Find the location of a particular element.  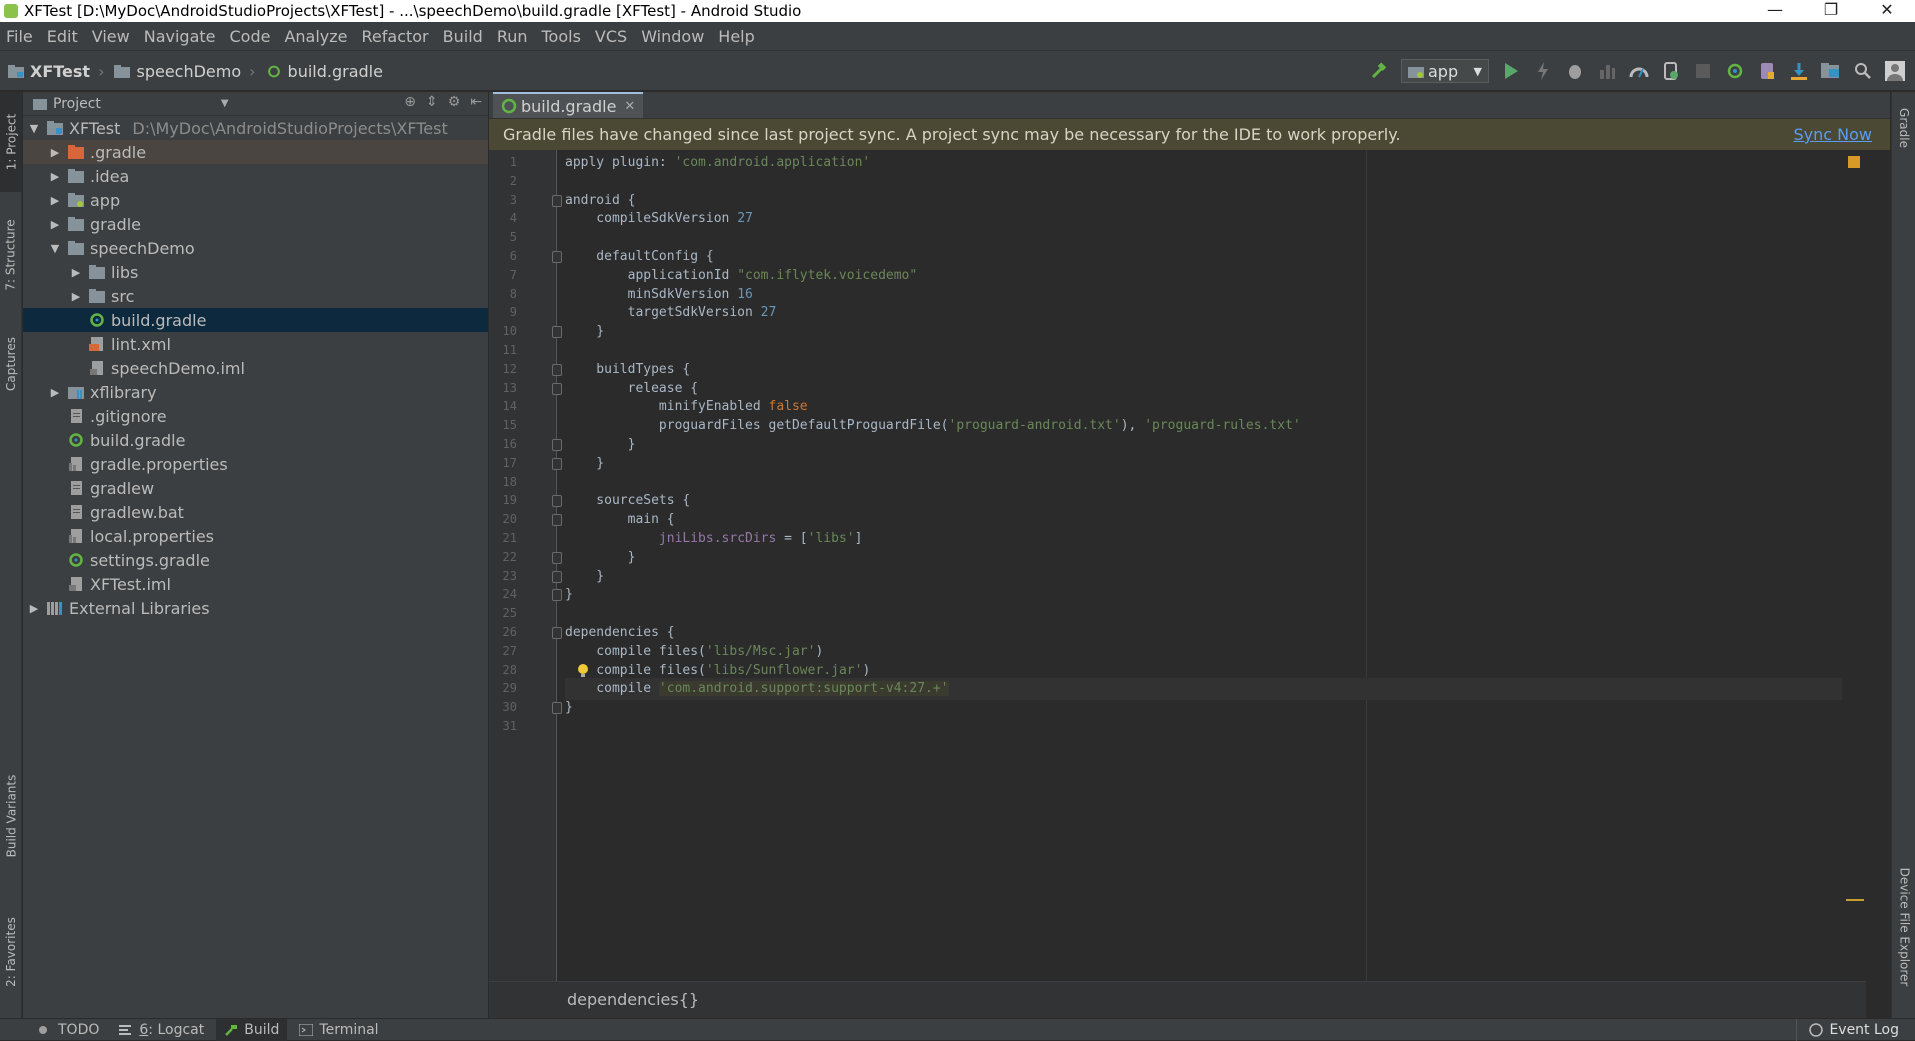

menu-tools: Tools is located at coordinates (562, 36).